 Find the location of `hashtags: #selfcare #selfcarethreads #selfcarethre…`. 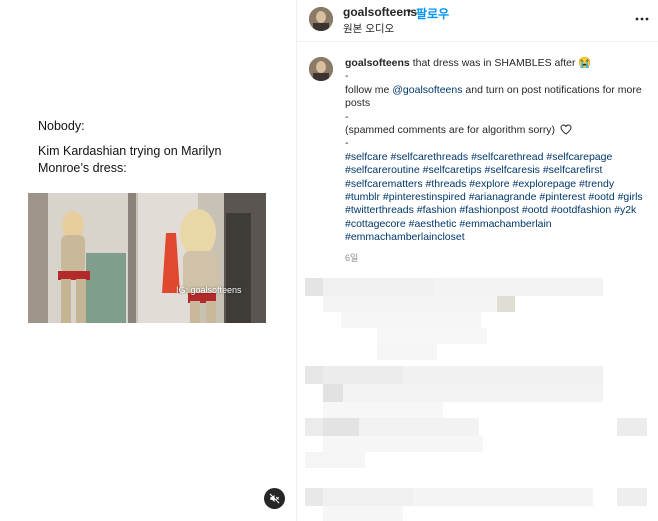

hashtags: #selfcare #selfcarethreads #selfcarethre… is located at coordinates (495, 198).